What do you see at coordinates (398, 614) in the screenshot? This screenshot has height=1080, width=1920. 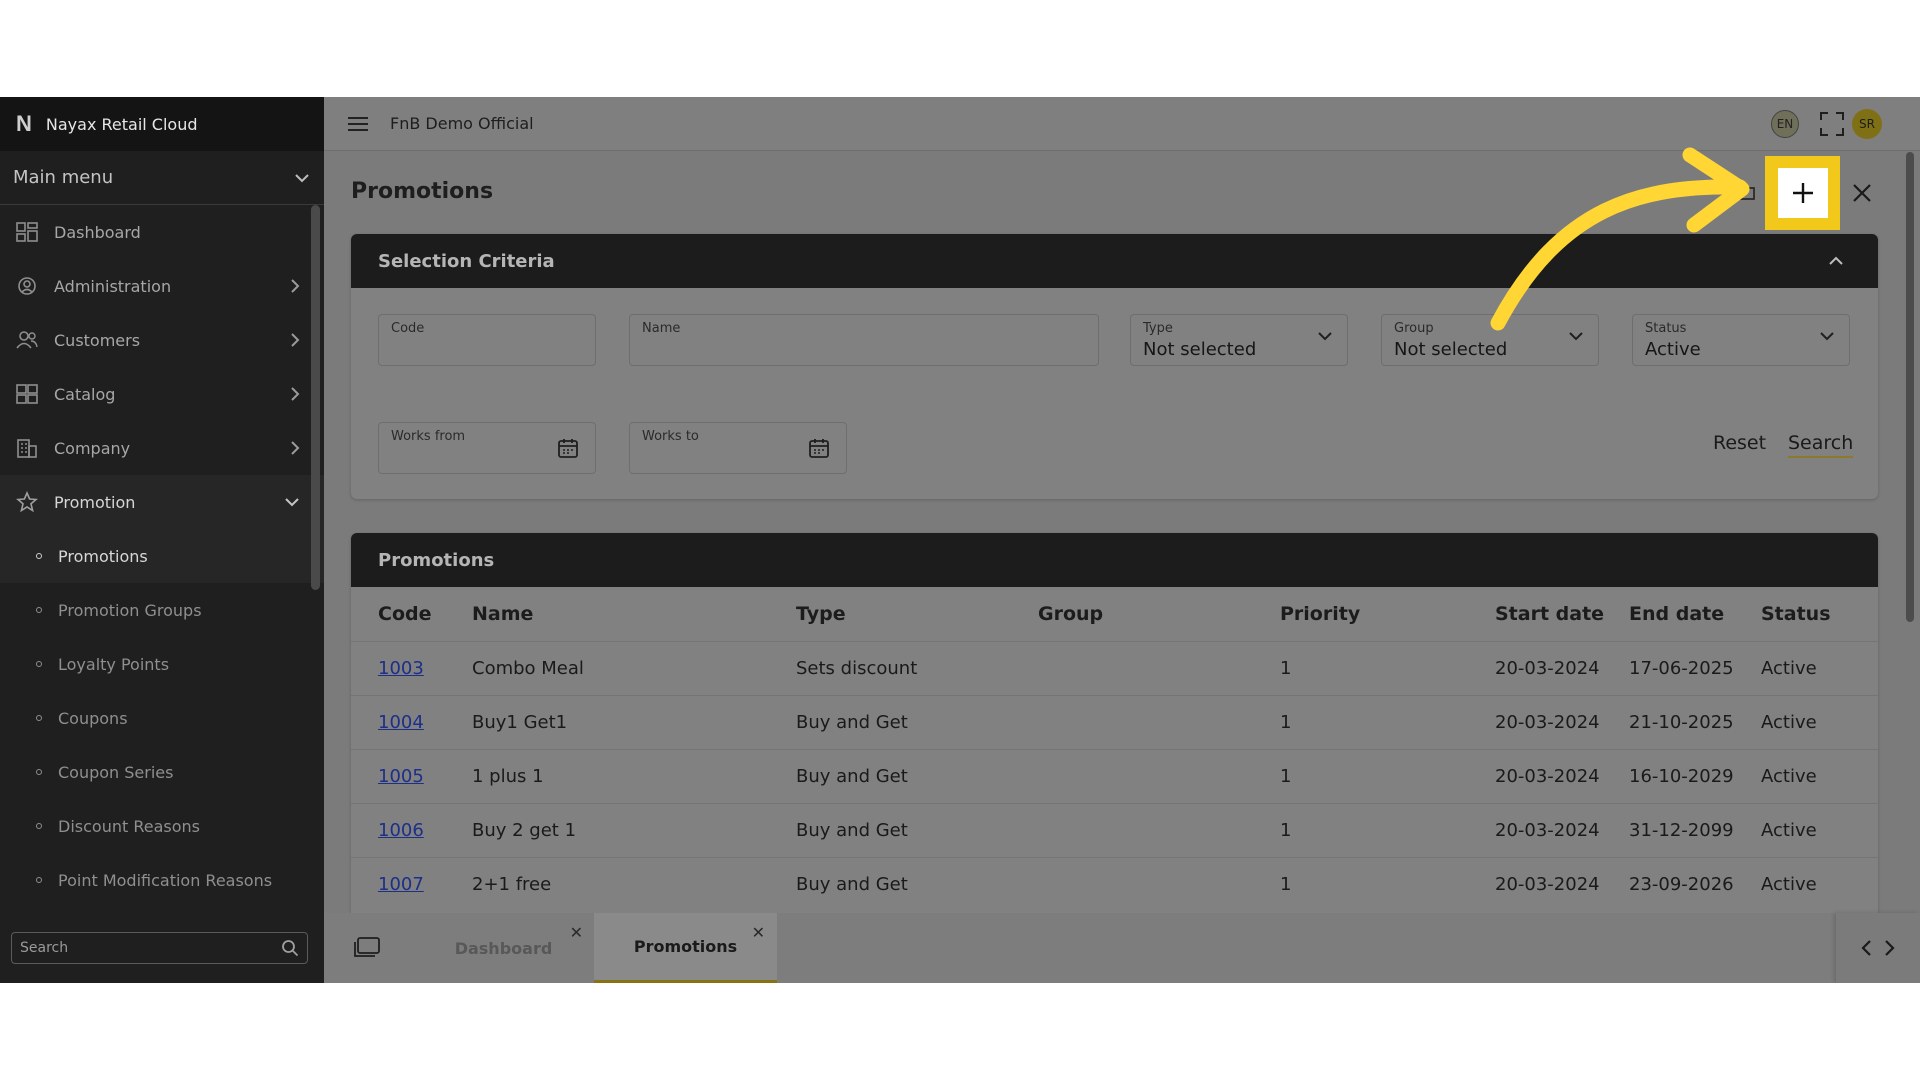 I see `column-header: Code` at bounding box center [398, 614].